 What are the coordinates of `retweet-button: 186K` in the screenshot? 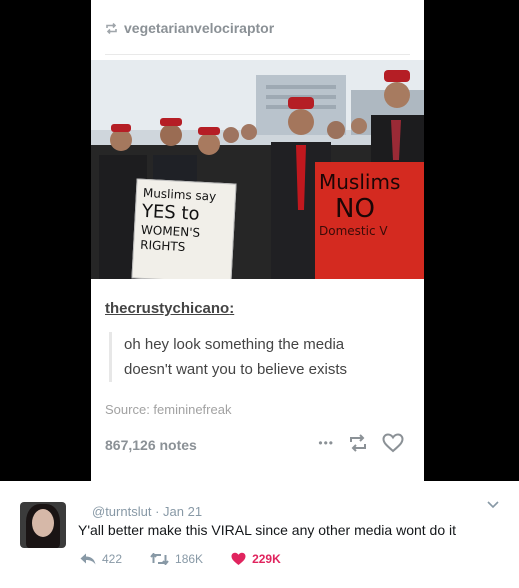 It's located at (176, 559).